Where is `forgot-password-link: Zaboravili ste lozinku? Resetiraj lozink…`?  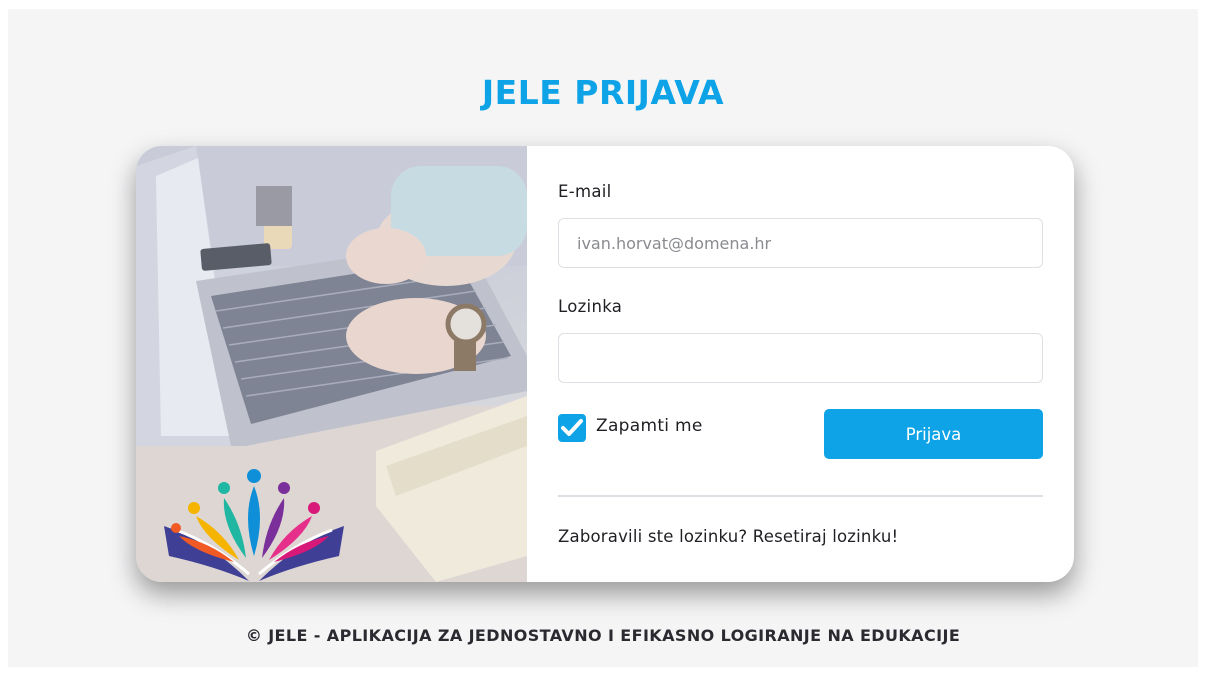 forgot-password-link: Zaboravili ste lozinku? Resetiraj lozink… is located at coordinates (728, 536).